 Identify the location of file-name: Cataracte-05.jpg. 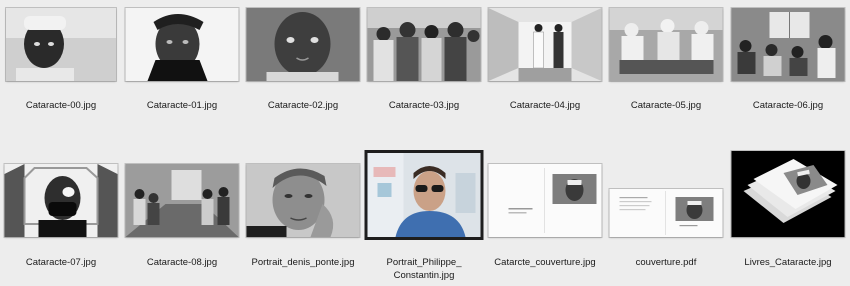
(666, 105).